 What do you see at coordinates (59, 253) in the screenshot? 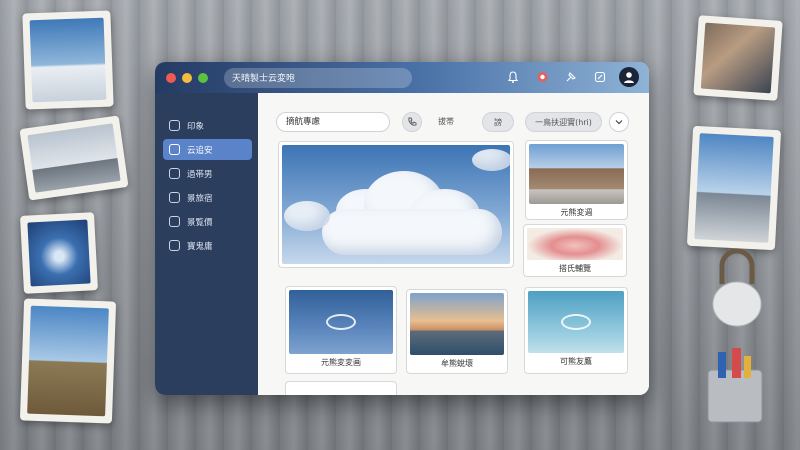
I see `polaroid-globe` at bounding box center [59, 253].